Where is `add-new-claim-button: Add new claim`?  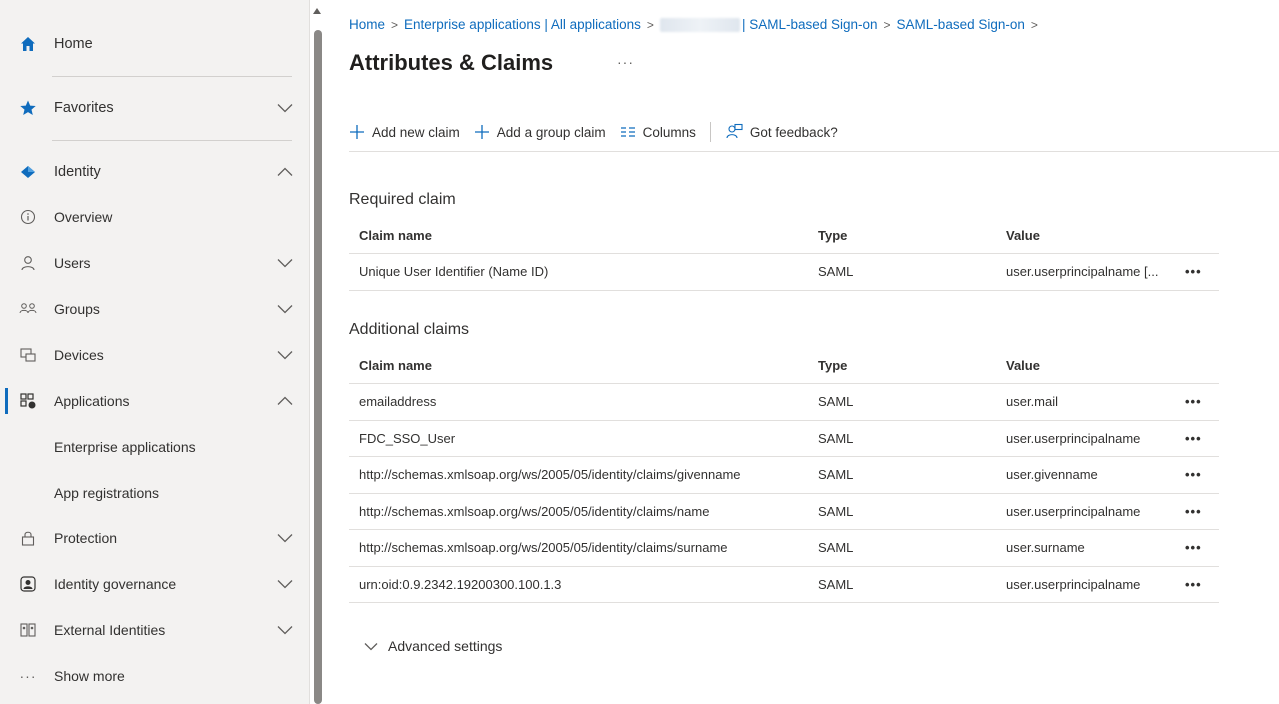 add-new-claim-button: Add new claim is located at coordinates (404, 132).